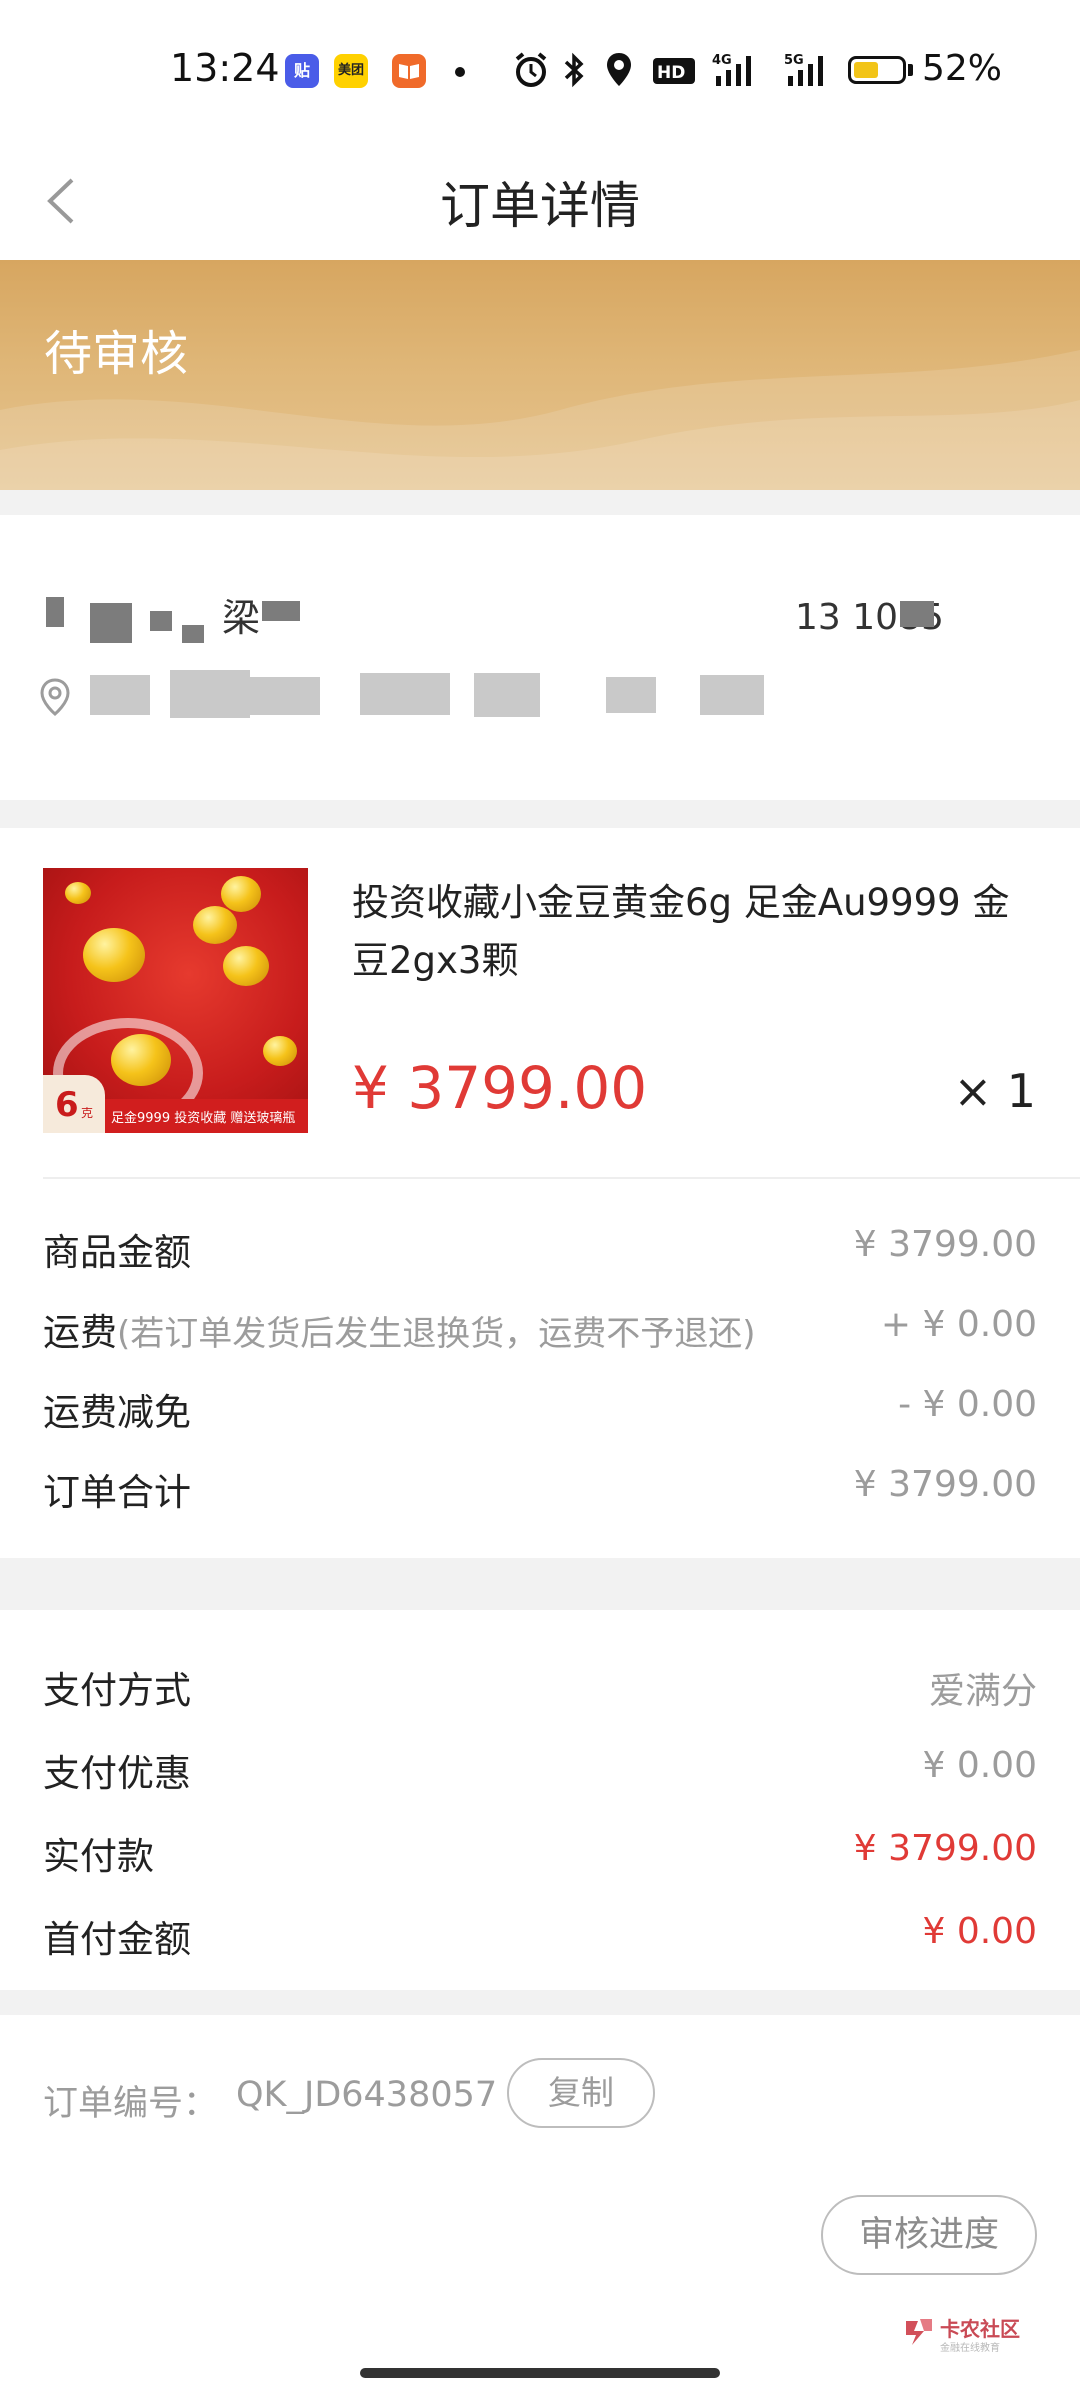 The image size is (1080, 2400). I want to click on alarm-icon, so click(531, 69).